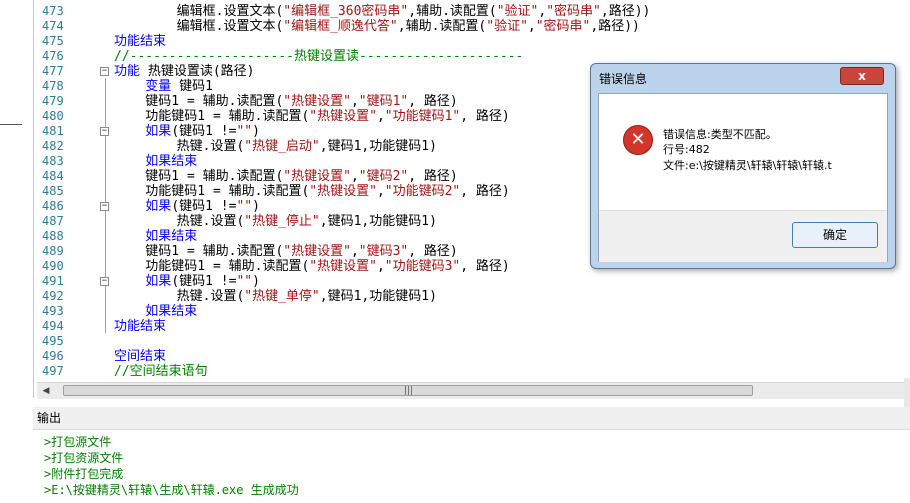 The image size is (910, 503). I want to click on code-token: 功能结束, so click(140, 326).